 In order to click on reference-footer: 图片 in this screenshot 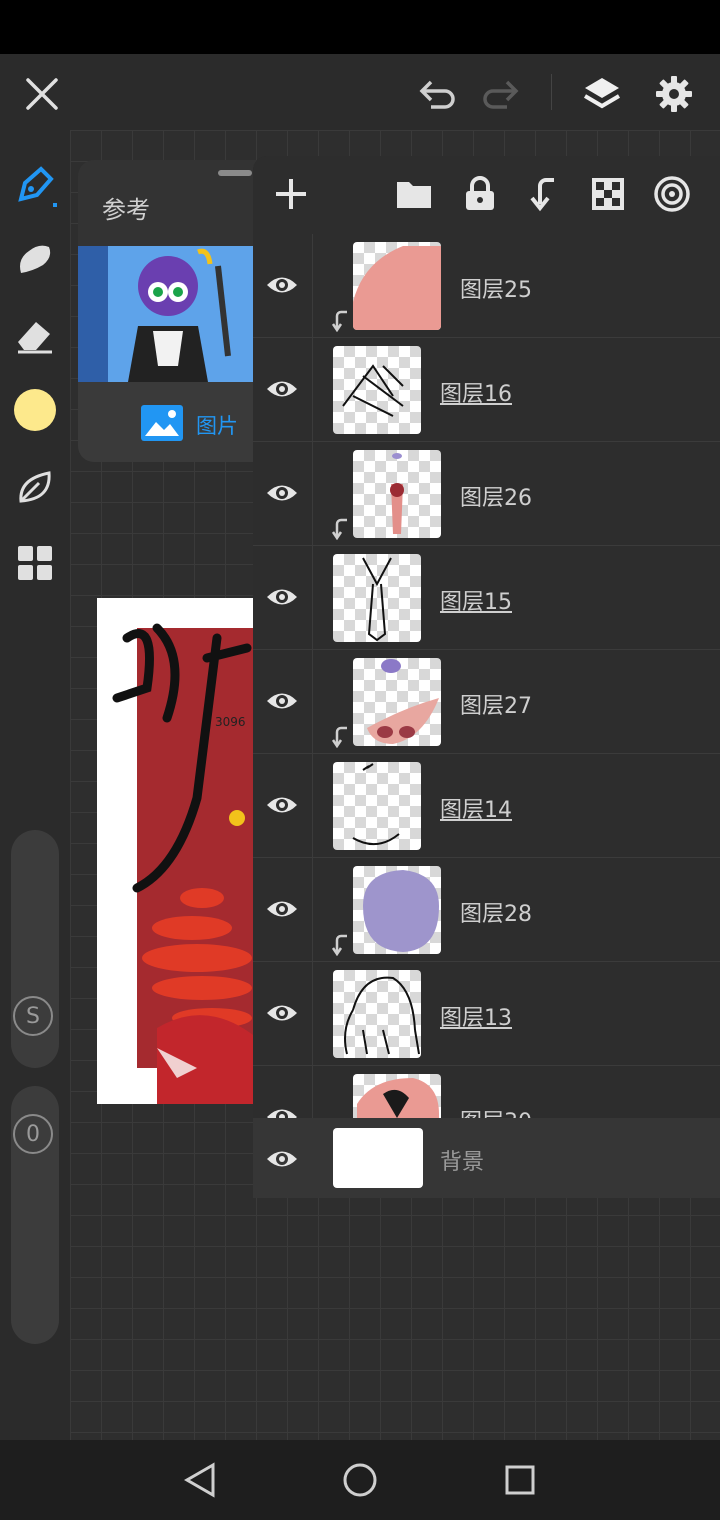, I will do `click(178, 422)`.